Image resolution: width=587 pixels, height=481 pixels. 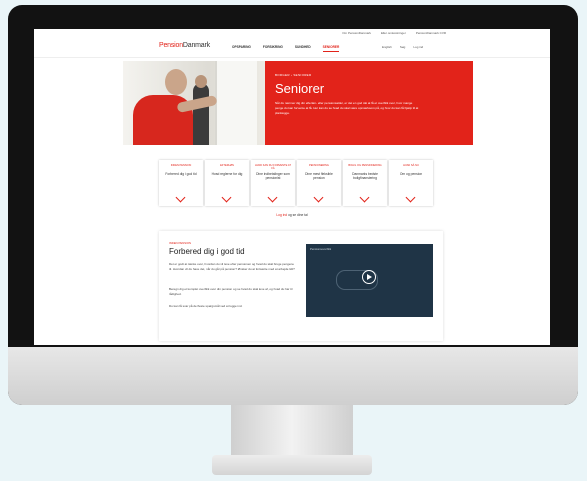 What do you see at coordinates (369, 277) in the screenshot?
I see `play-icon` at bounding box center [369, 277].